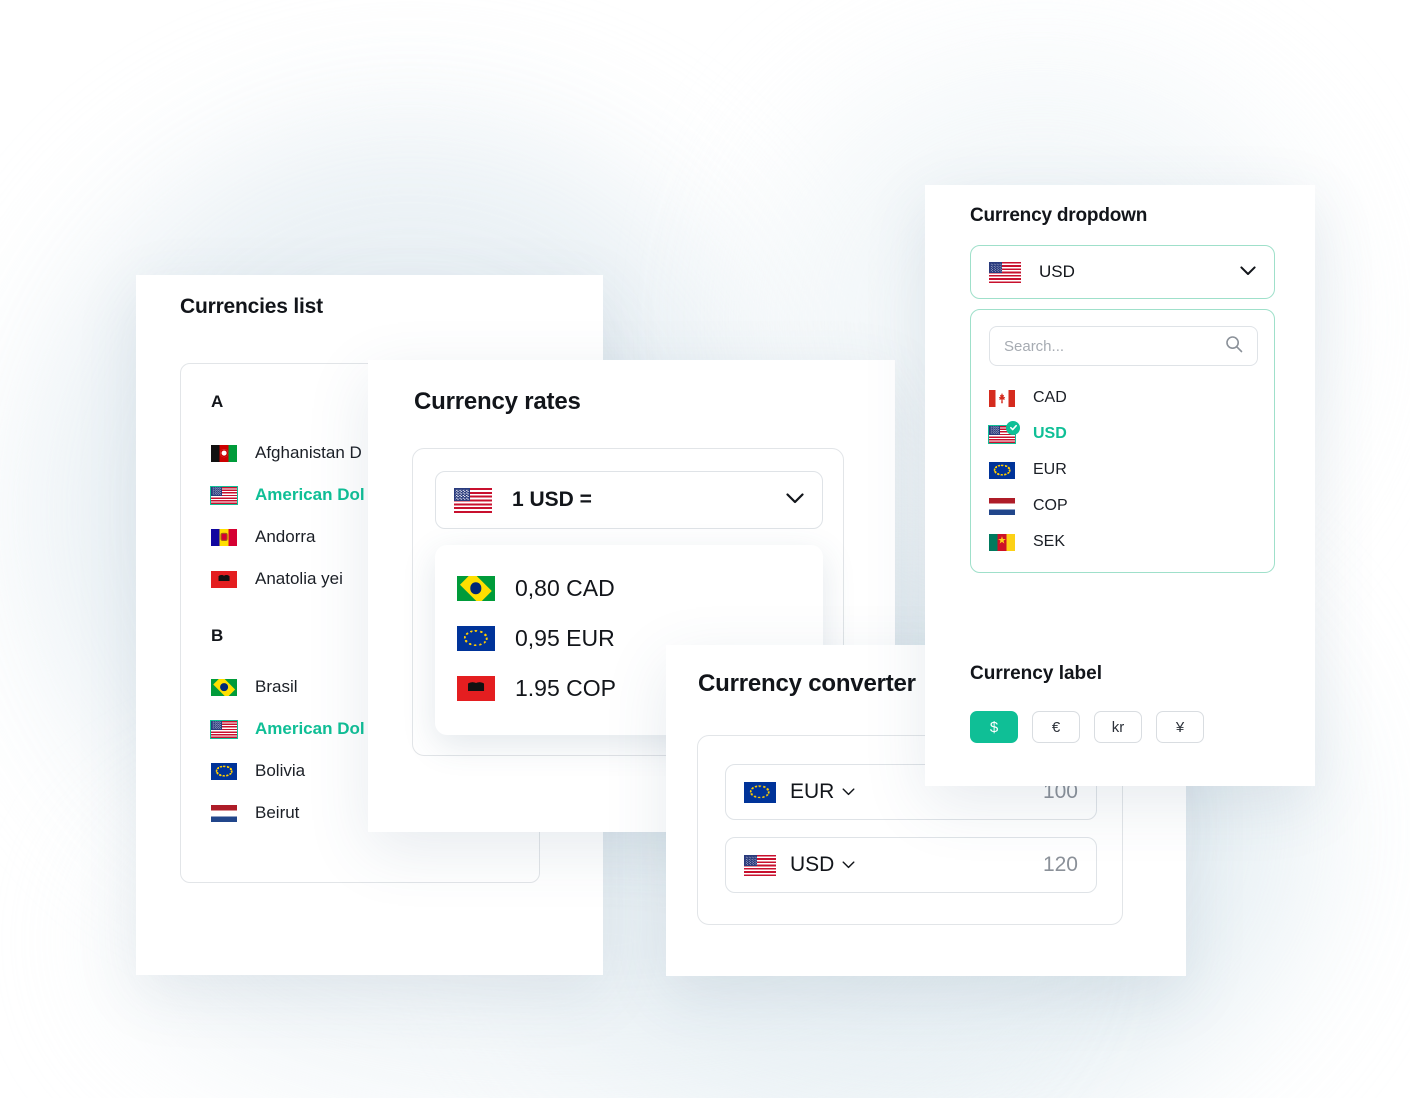 The height and width of the screenshot is (1098, 1410). I want to click on currency-rate-value: 0,95 EUR, so click(565, 637).